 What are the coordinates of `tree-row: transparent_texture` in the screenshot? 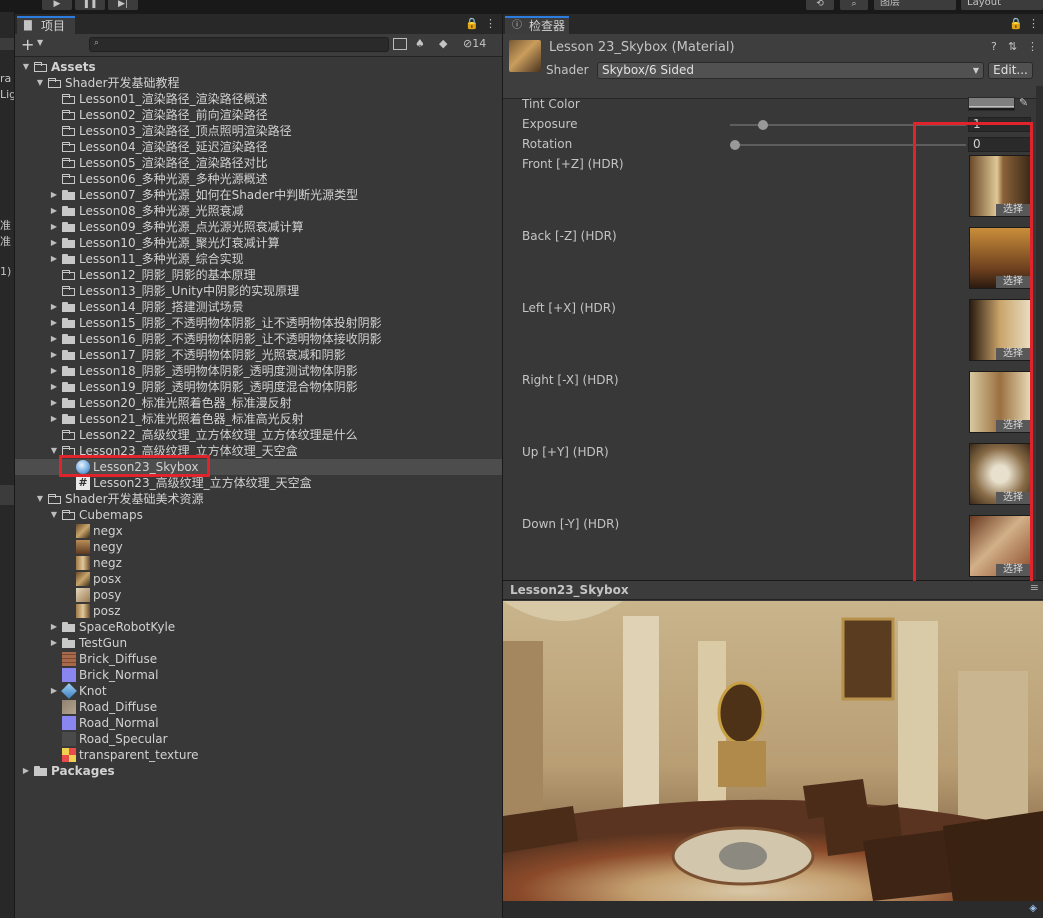 It's located at (258, 755).